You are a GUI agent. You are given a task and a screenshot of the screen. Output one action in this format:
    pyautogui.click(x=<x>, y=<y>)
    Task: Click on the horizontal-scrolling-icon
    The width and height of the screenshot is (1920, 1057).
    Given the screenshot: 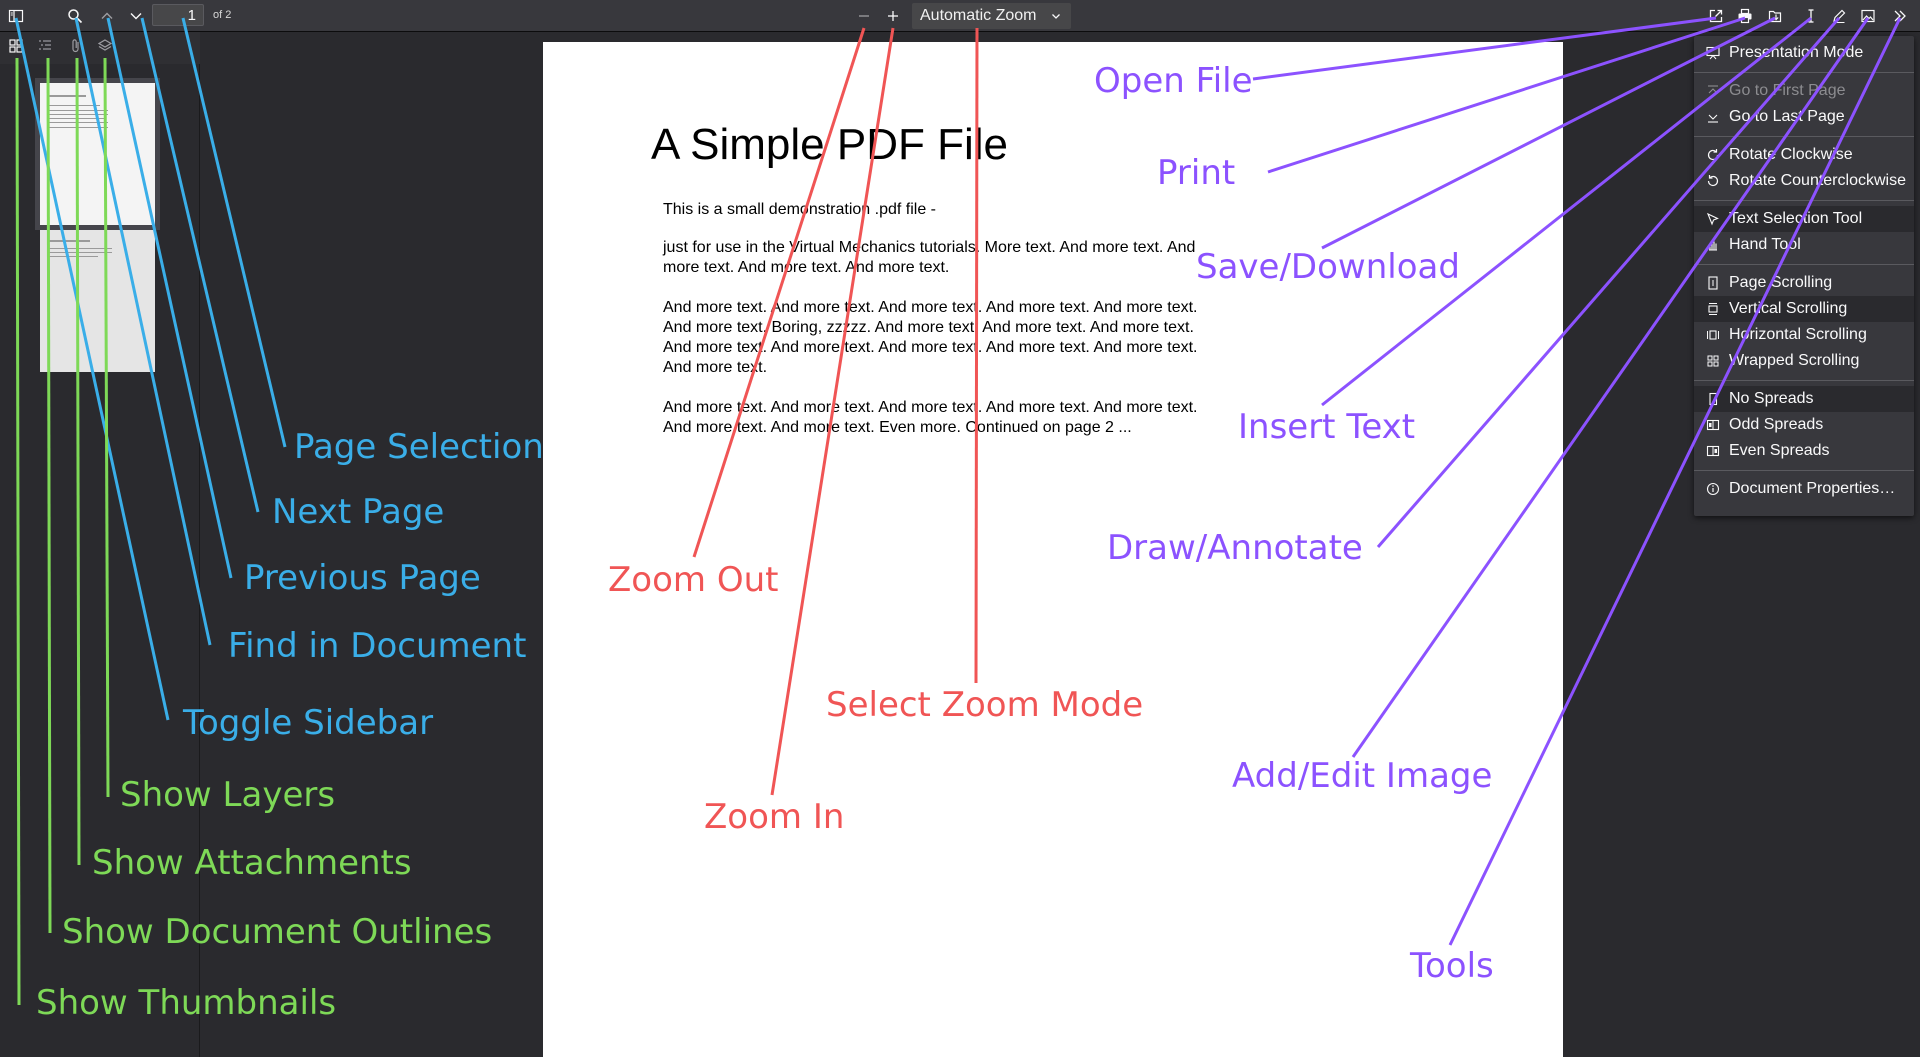 What is the action you would take?
    pyautogui.click(x=1713, y=335)
    